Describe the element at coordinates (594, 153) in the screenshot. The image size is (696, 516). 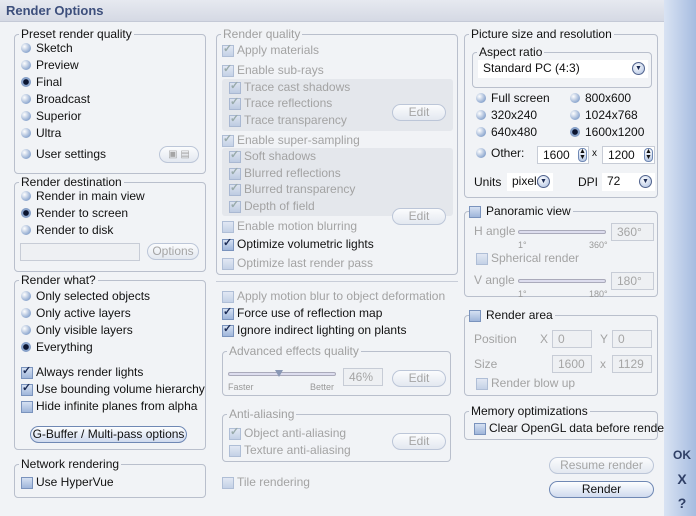
I see `times-label: x` at that location.